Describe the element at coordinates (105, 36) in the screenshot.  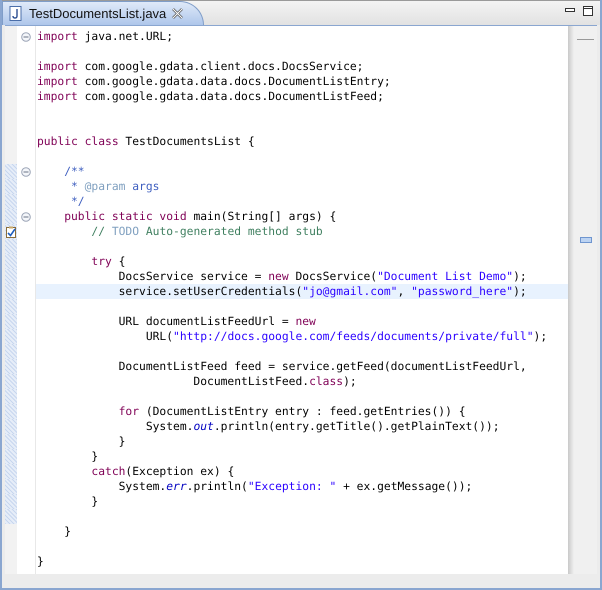
I see `code-line: import java.net.URL;` at that location.